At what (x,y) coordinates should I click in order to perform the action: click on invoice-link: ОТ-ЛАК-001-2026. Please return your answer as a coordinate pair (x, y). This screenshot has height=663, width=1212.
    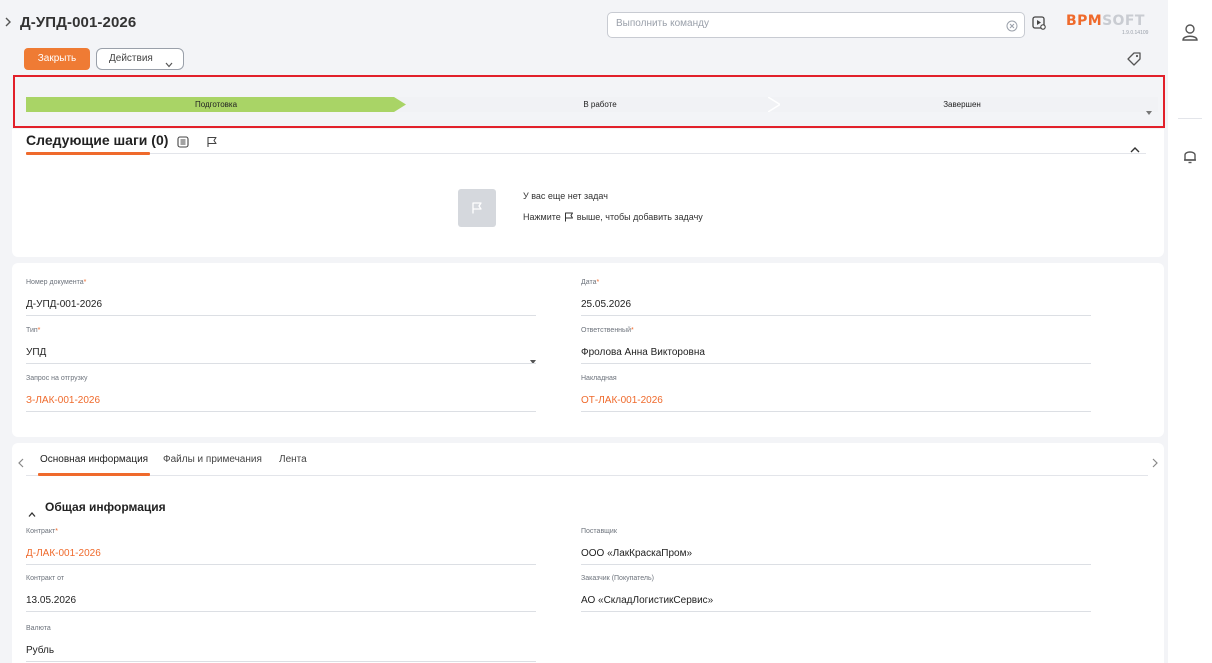
    Looking at the image, I should click on (622, 400).